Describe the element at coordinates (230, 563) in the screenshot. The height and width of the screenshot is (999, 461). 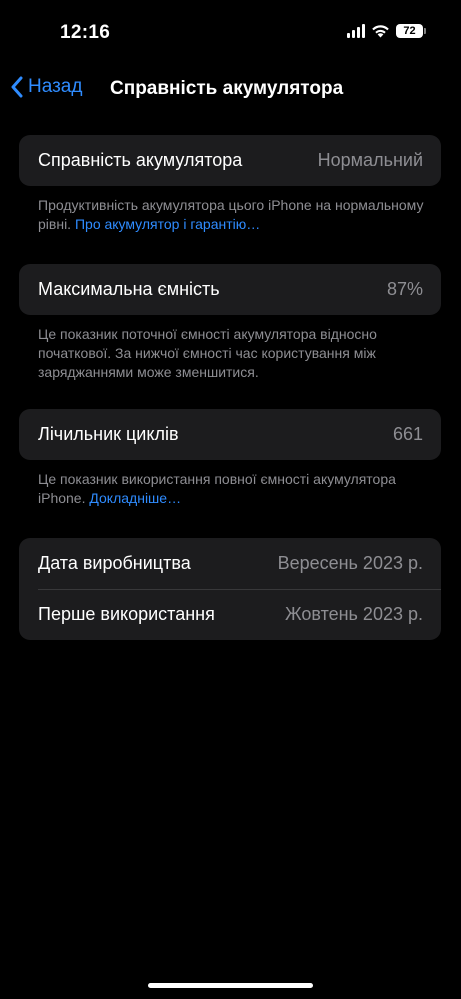
I see `manufacture-date-row: Дата виробництва Вересень 2023 р.` at that location.